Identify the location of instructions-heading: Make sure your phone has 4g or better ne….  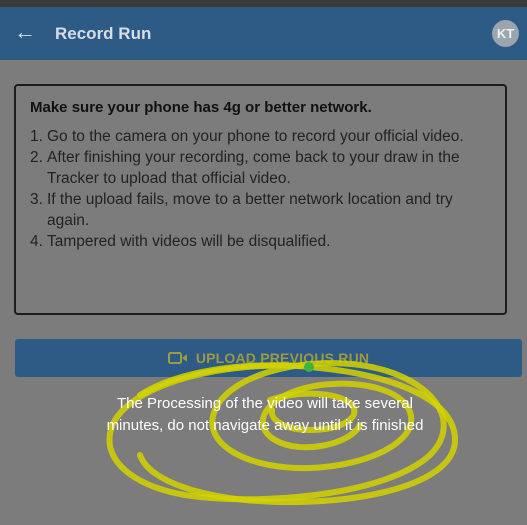
(201, 107).